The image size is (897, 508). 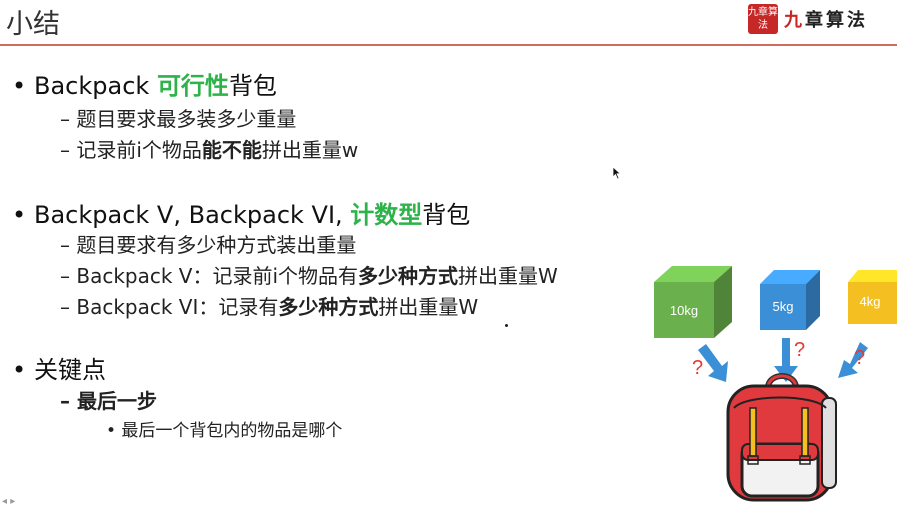 I want to click on weight-box-4kg: 4kg, so click(x=872, y=297).